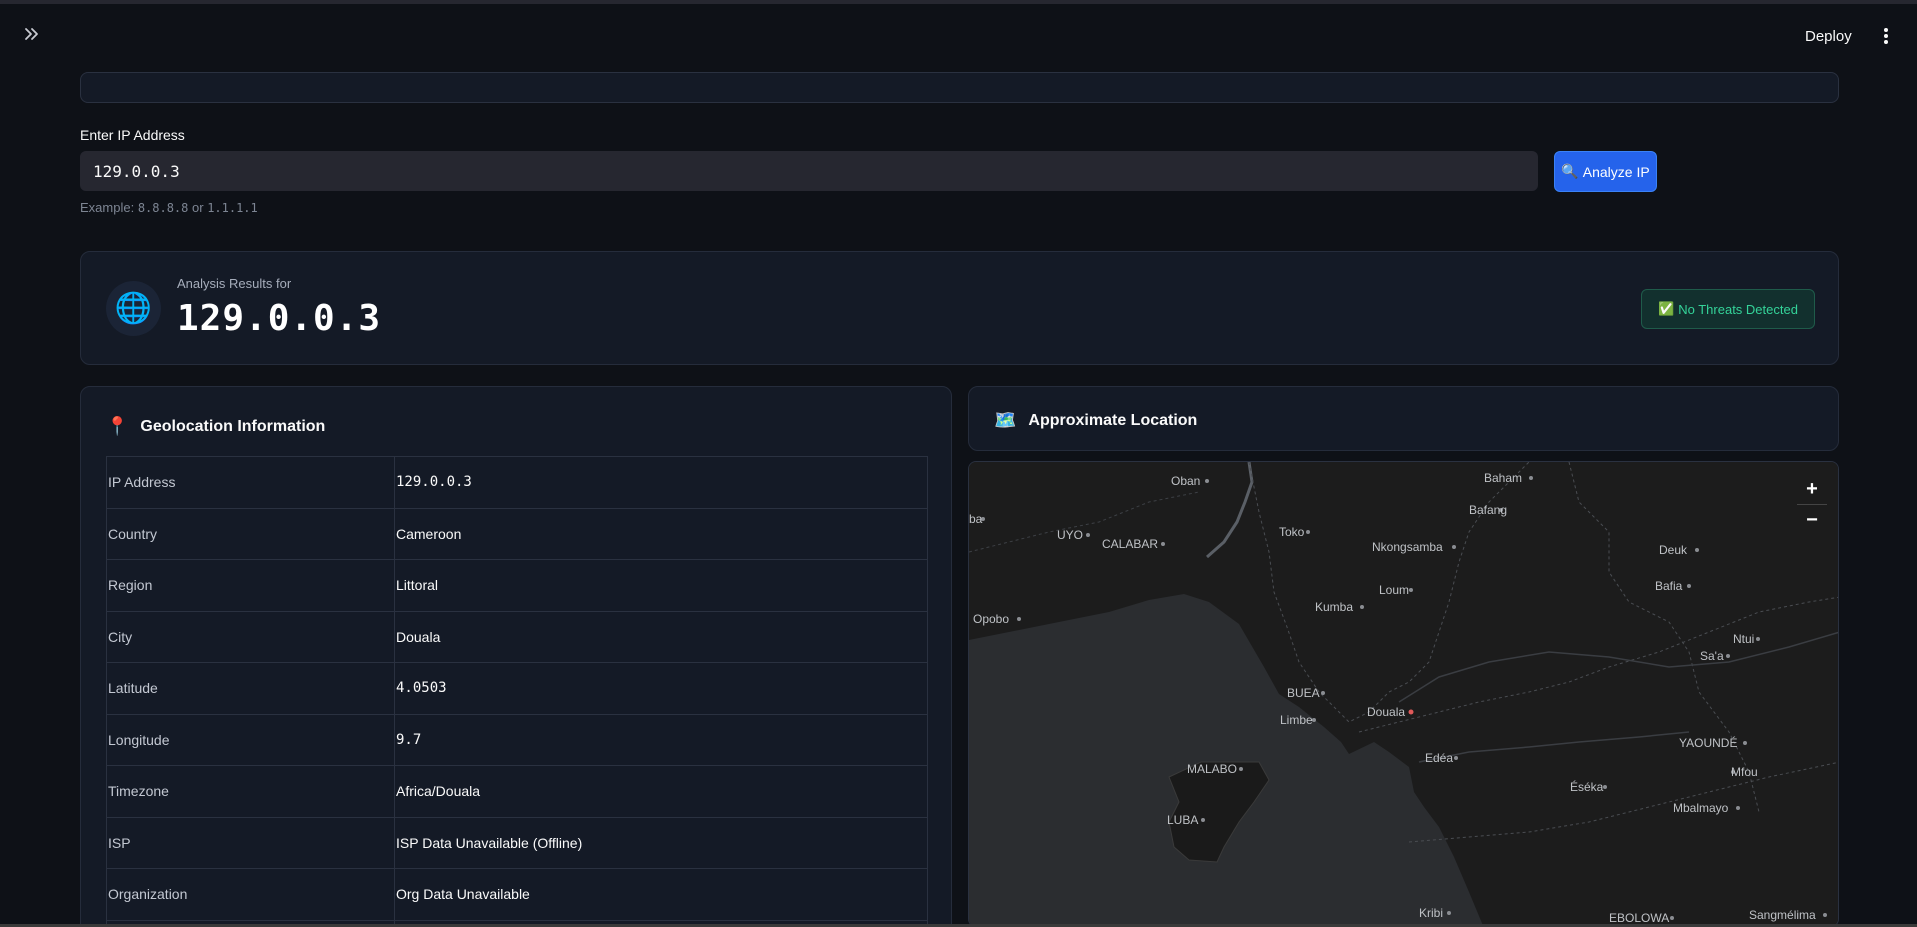  What do you see at coordinates (1503, 478) in the screenshot?
I see `place-label: Baham` at bounding box center [1503, 478].